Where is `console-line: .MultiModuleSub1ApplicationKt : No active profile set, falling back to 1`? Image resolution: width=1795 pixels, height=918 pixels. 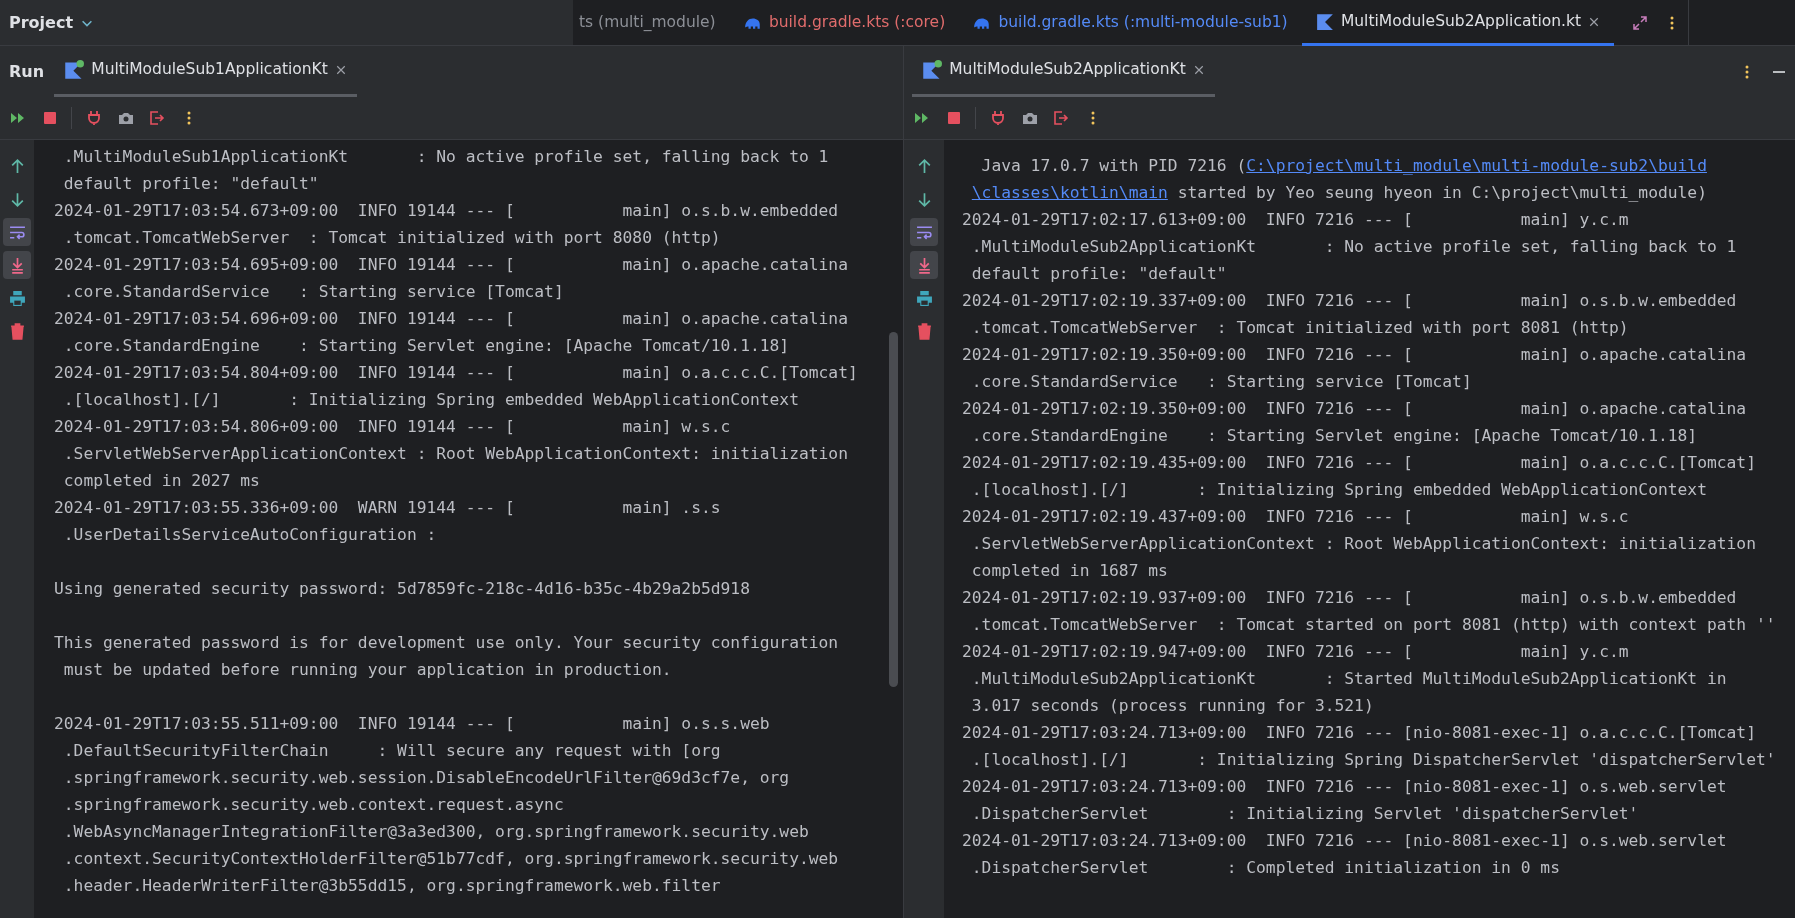
console-line: .MultiModuleSub1ApplicationKt : No active profile set, falling back to 1 is located at coordinates (445, 157).